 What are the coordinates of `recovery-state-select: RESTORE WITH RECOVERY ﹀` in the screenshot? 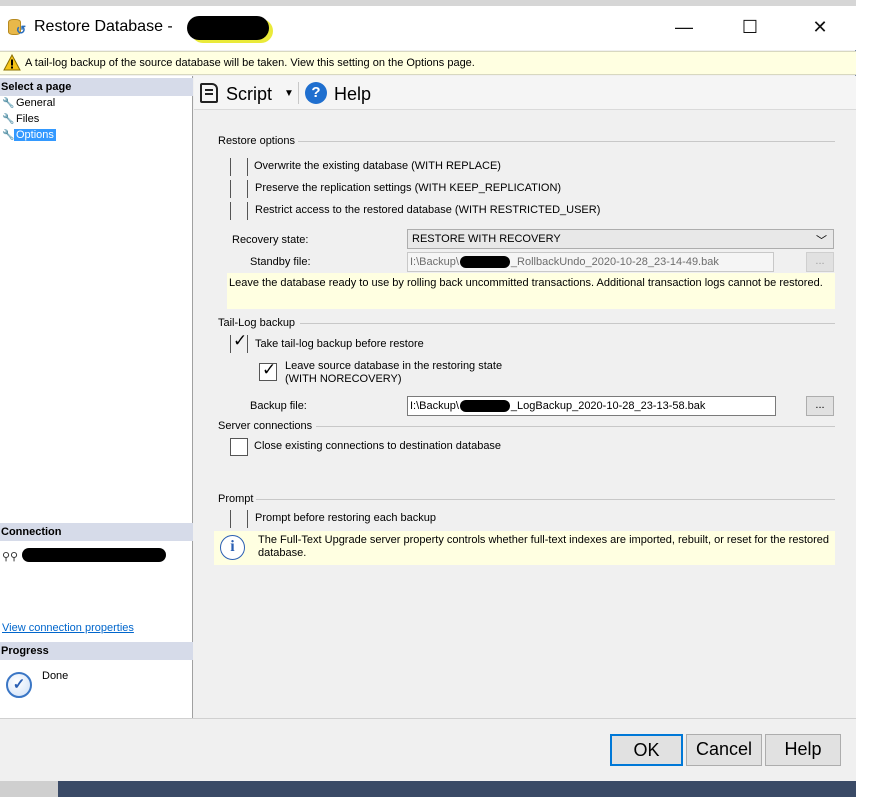 It's located at (620, 239).